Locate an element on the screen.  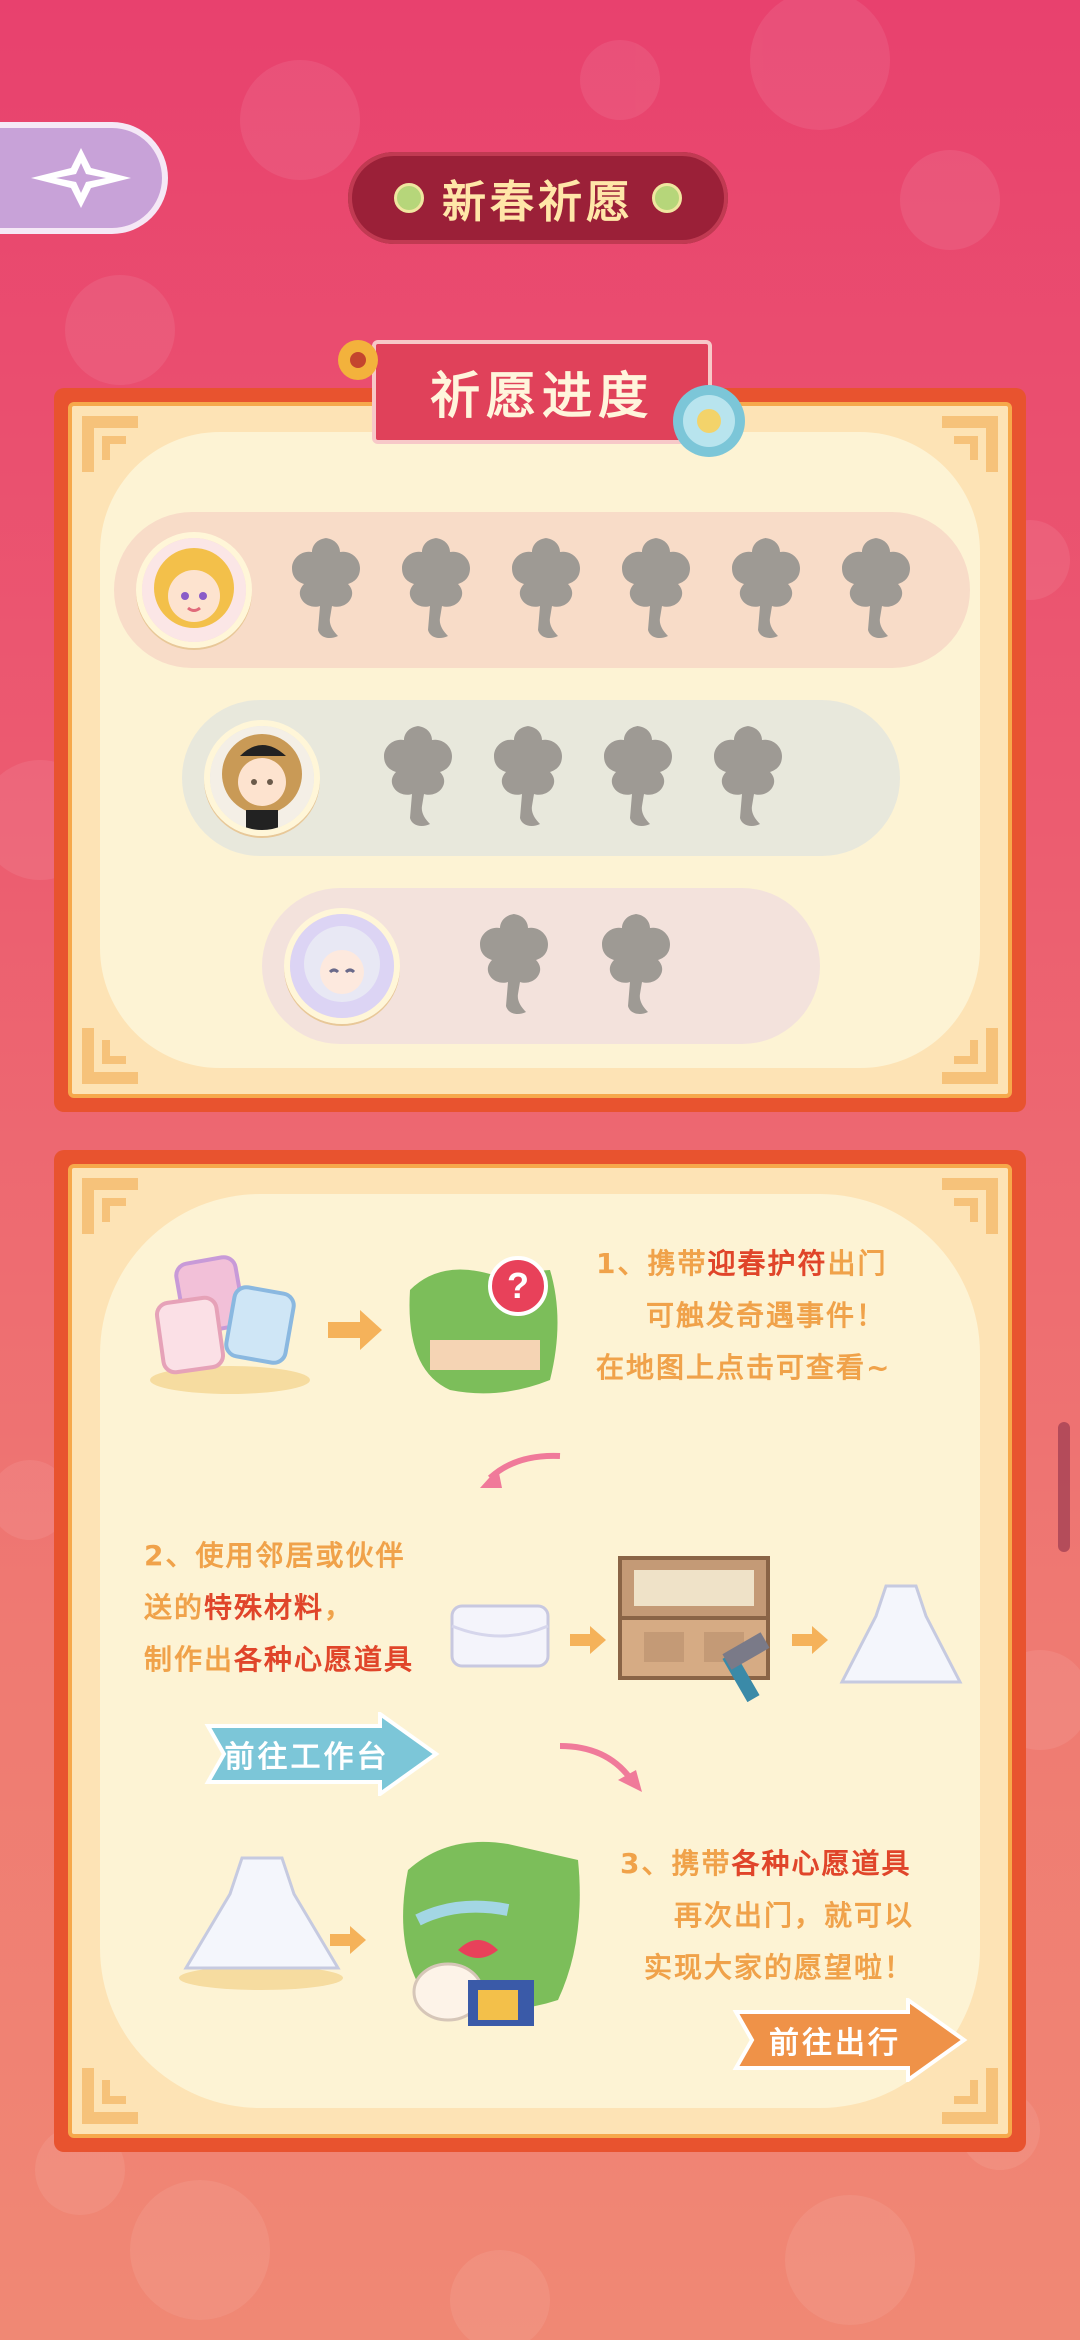
charms-illustration is located at coordinates (230, 1324).